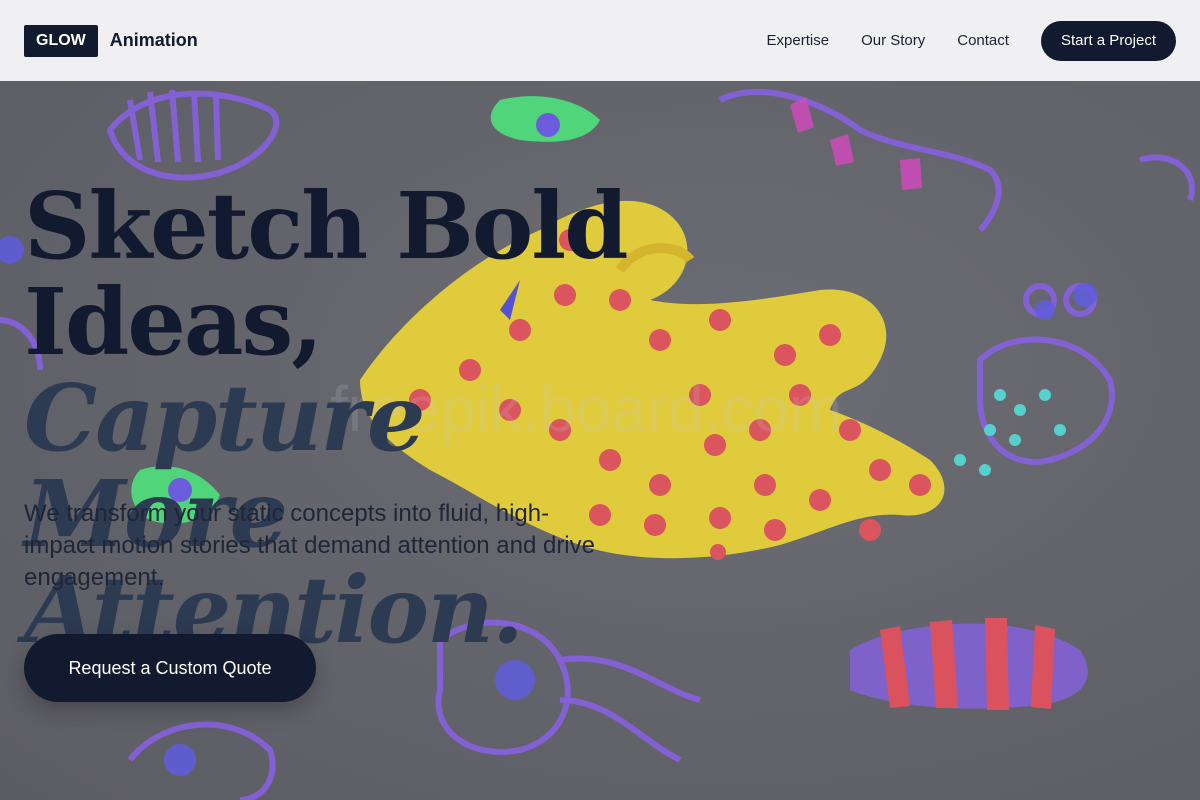 The width and height of the screenshot is (1200, 800). What do you see at coordinates (225, 418) in the screenshot?
I see `headline-italic-1: Capture` at bounding box center [225, 418].